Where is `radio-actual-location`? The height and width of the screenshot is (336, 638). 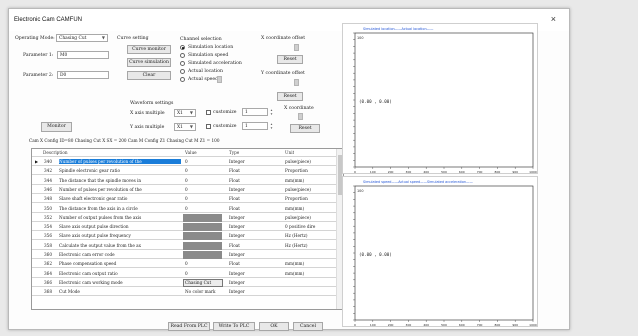
radio-actual-location is located at coordinates (182, 71).